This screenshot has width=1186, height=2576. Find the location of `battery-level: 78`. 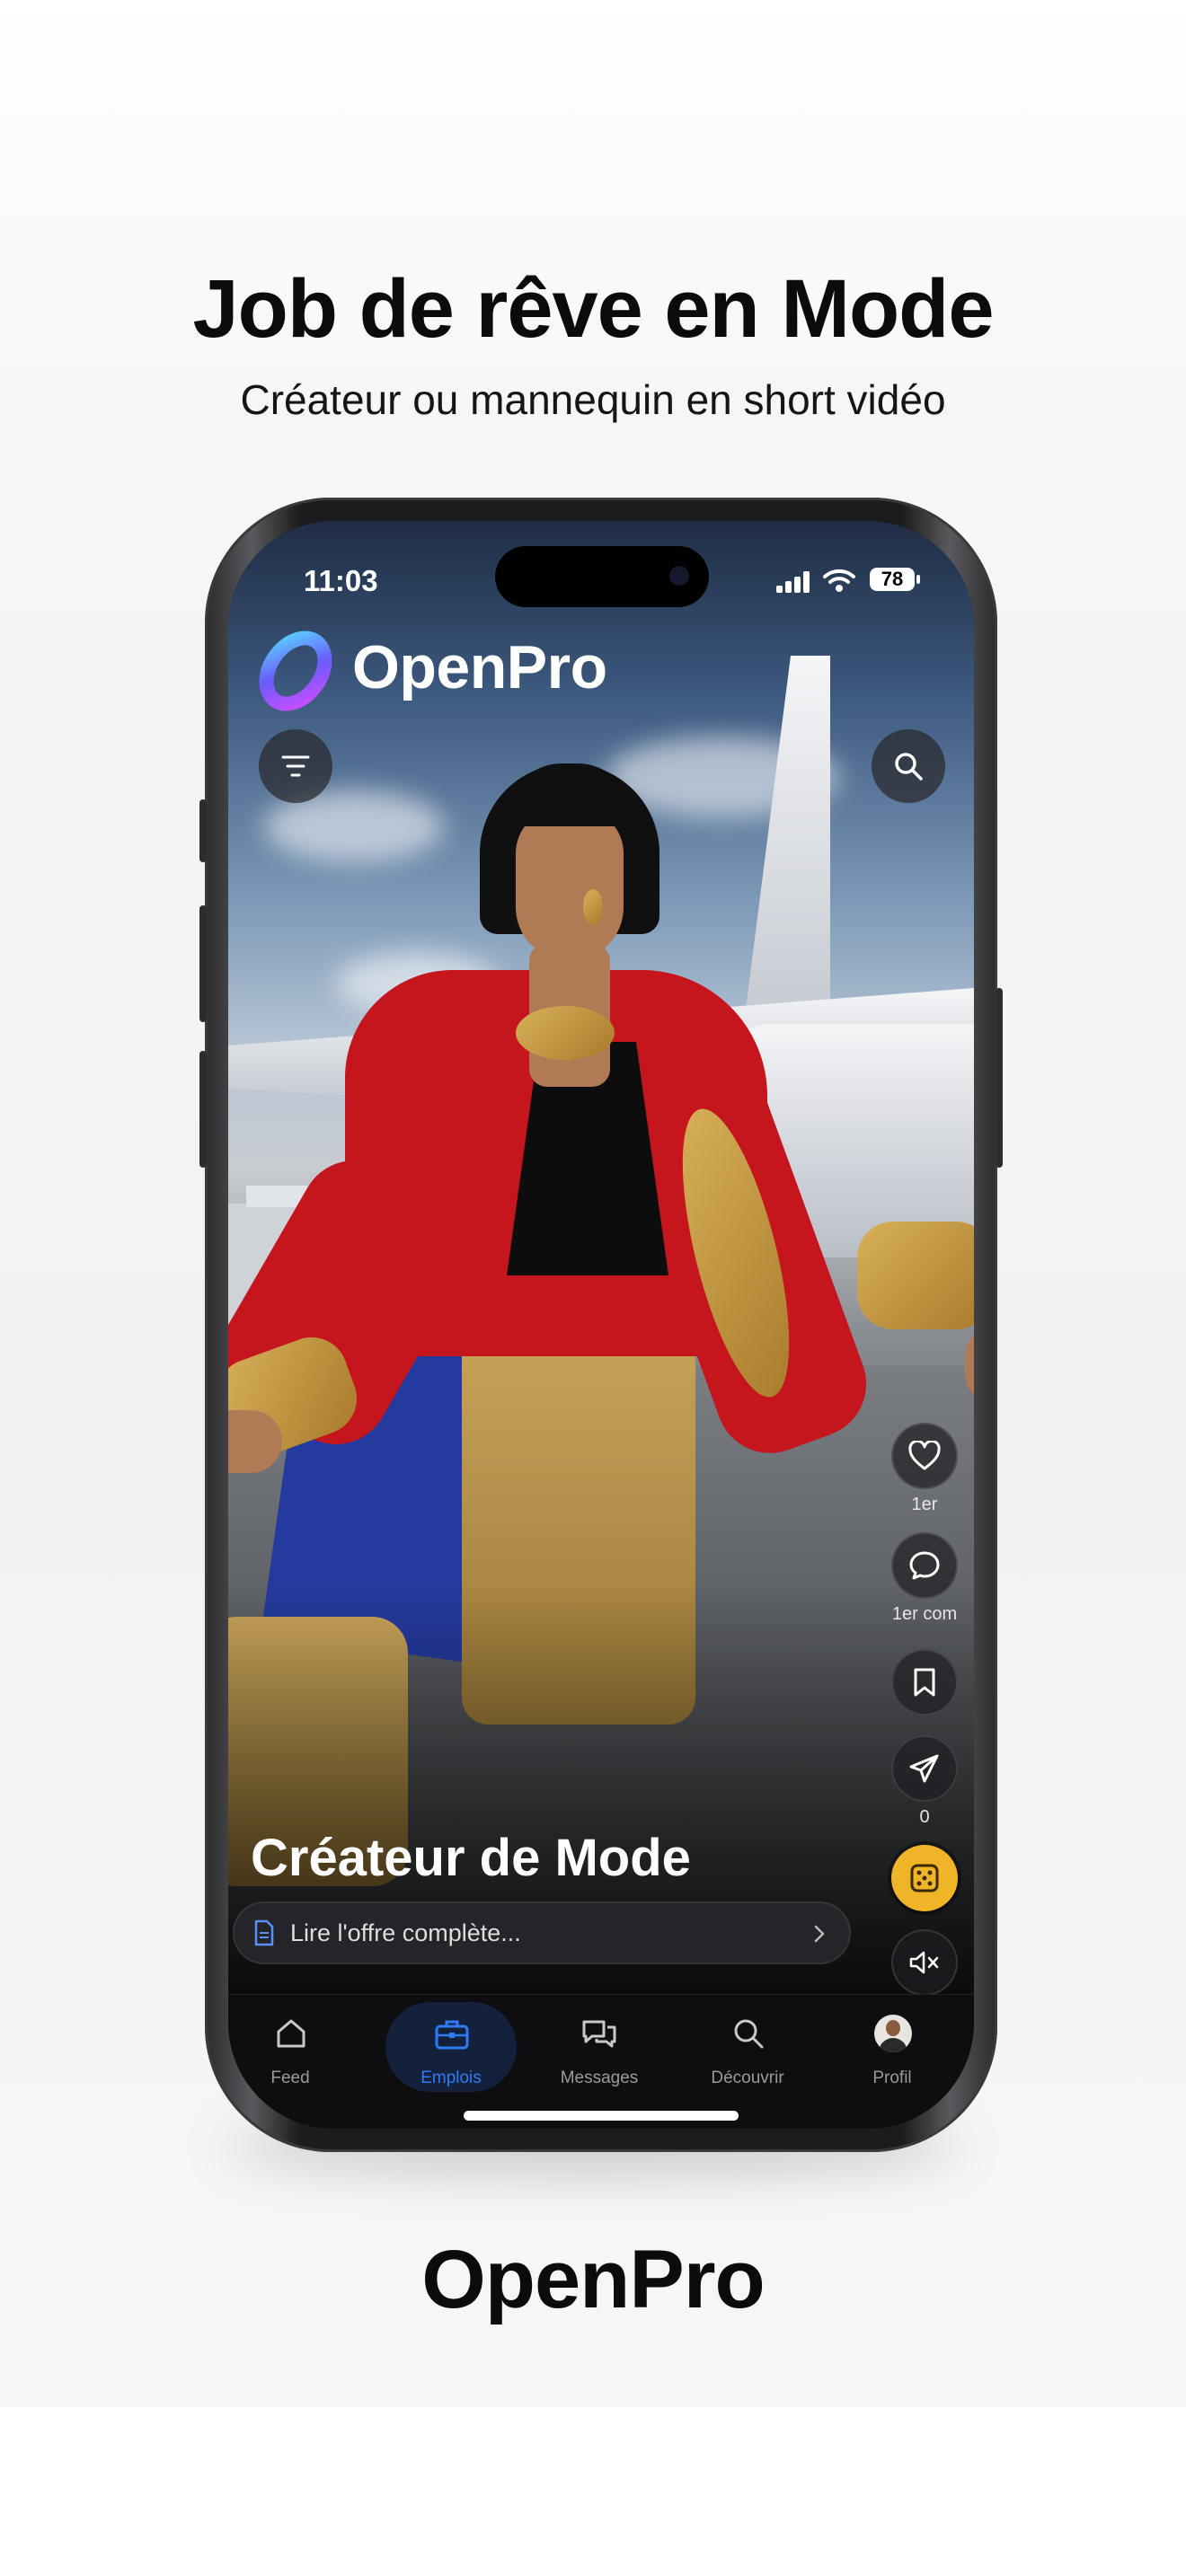

battery-level: 78 is located at coordinates (892, 579).